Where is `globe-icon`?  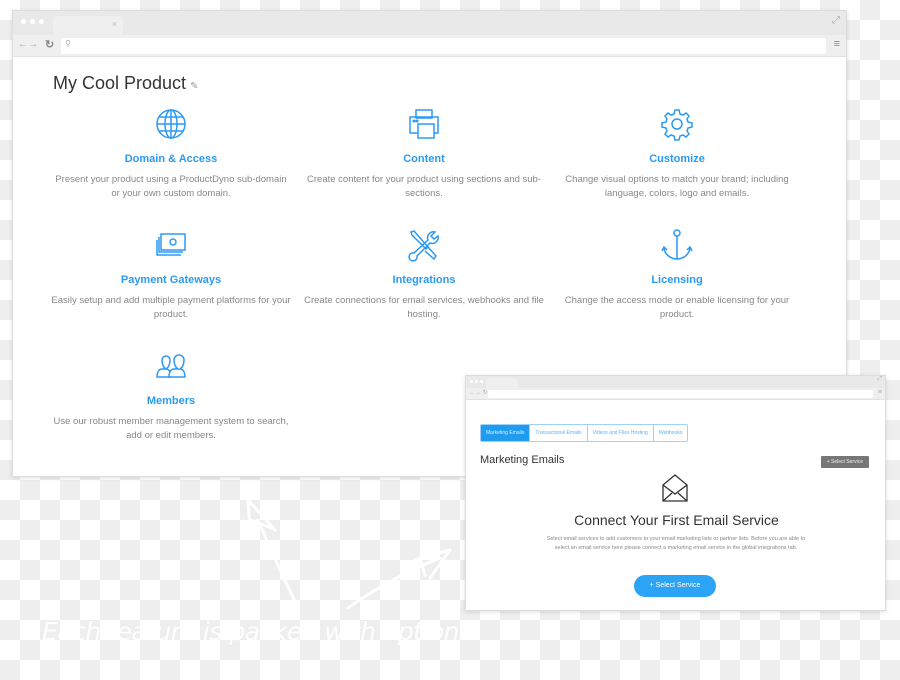 globe-icon is located at coordinates (171, 124).